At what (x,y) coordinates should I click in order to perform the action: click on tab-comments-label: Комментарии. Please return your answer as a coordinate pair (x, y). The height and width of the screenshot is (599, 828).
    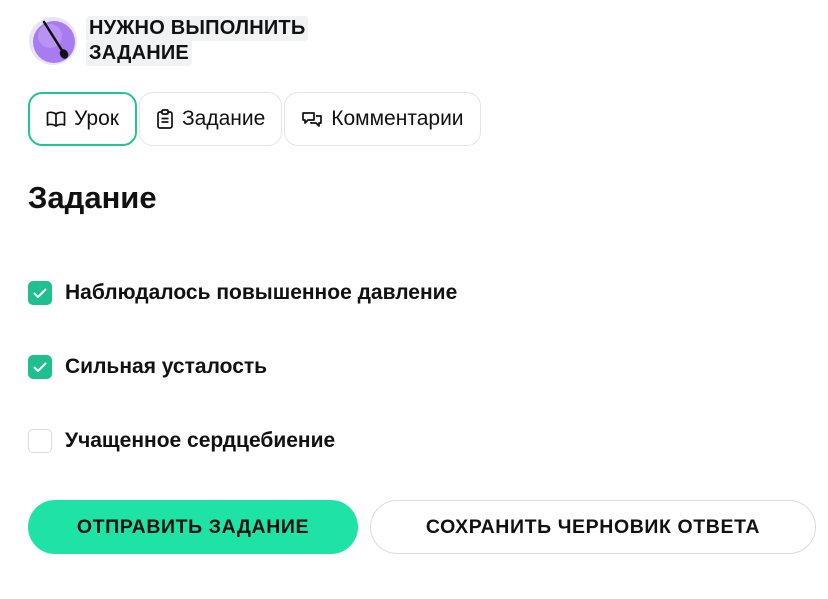
    Looking at the image, I should click on (397, 118).